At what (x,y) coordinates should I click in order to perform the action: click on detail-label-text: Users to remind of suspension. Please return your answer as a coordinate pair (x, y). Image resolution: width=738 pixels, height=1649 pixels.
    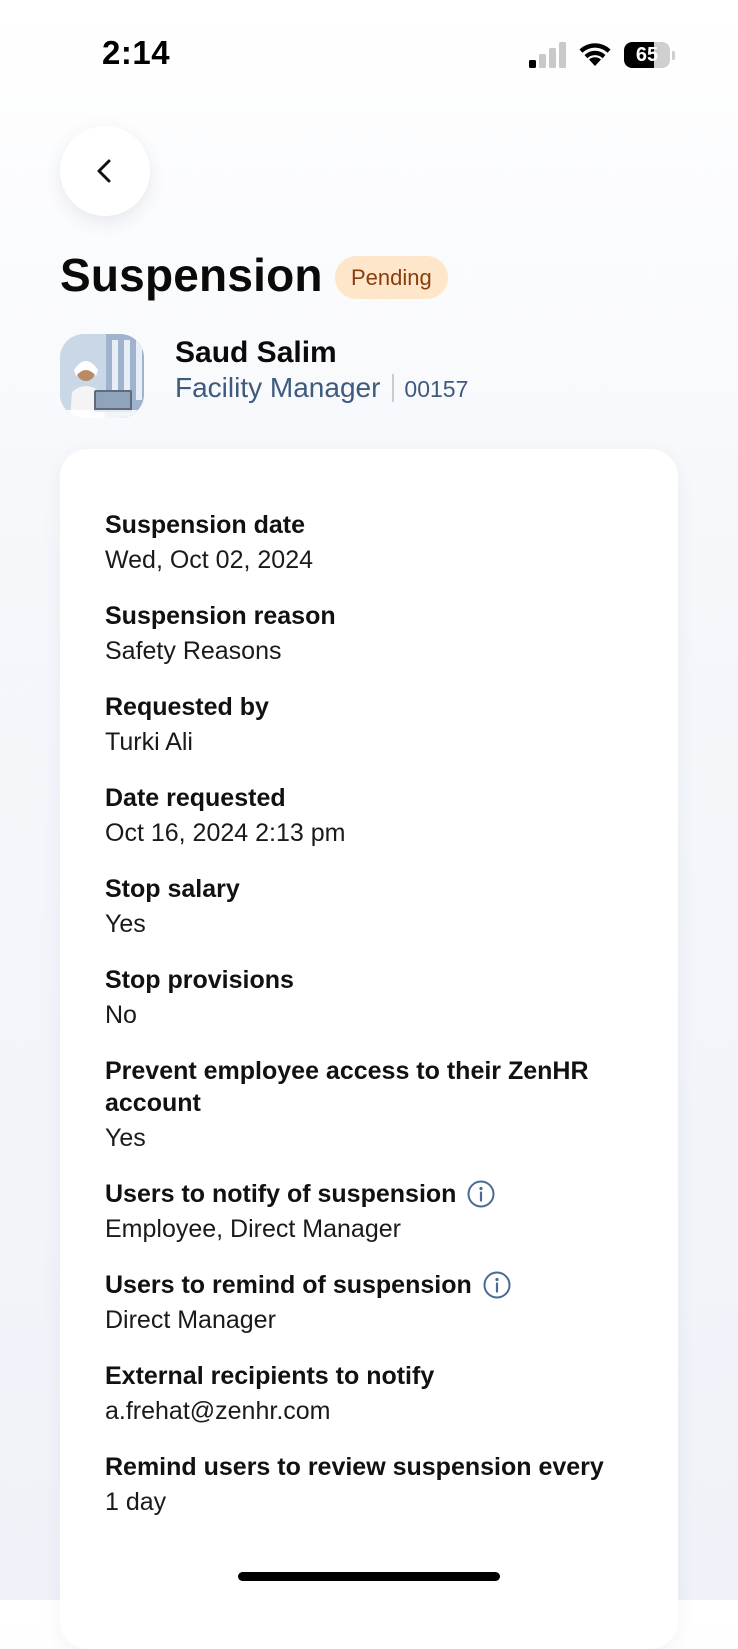
    Looking at the image, I should click on (288, 1285).